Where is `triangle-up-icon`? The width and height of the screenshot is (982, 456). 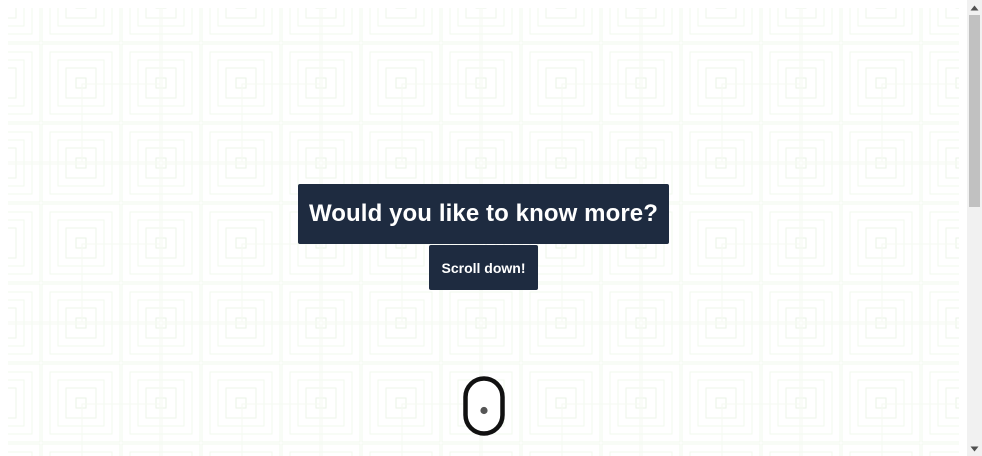
triangle-up-icon is located at coordinates (974, 7).